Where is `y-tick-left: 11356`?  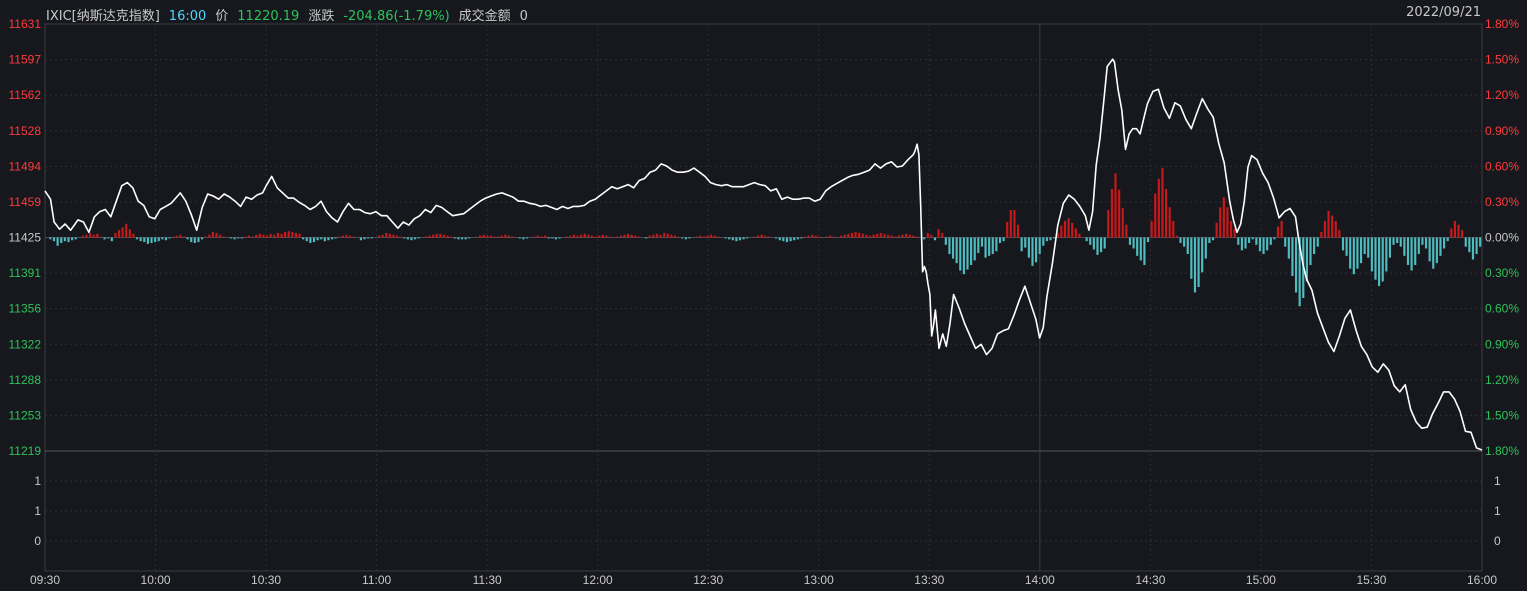
y-tick-left: 11356 is located at coordinates (25, 309).